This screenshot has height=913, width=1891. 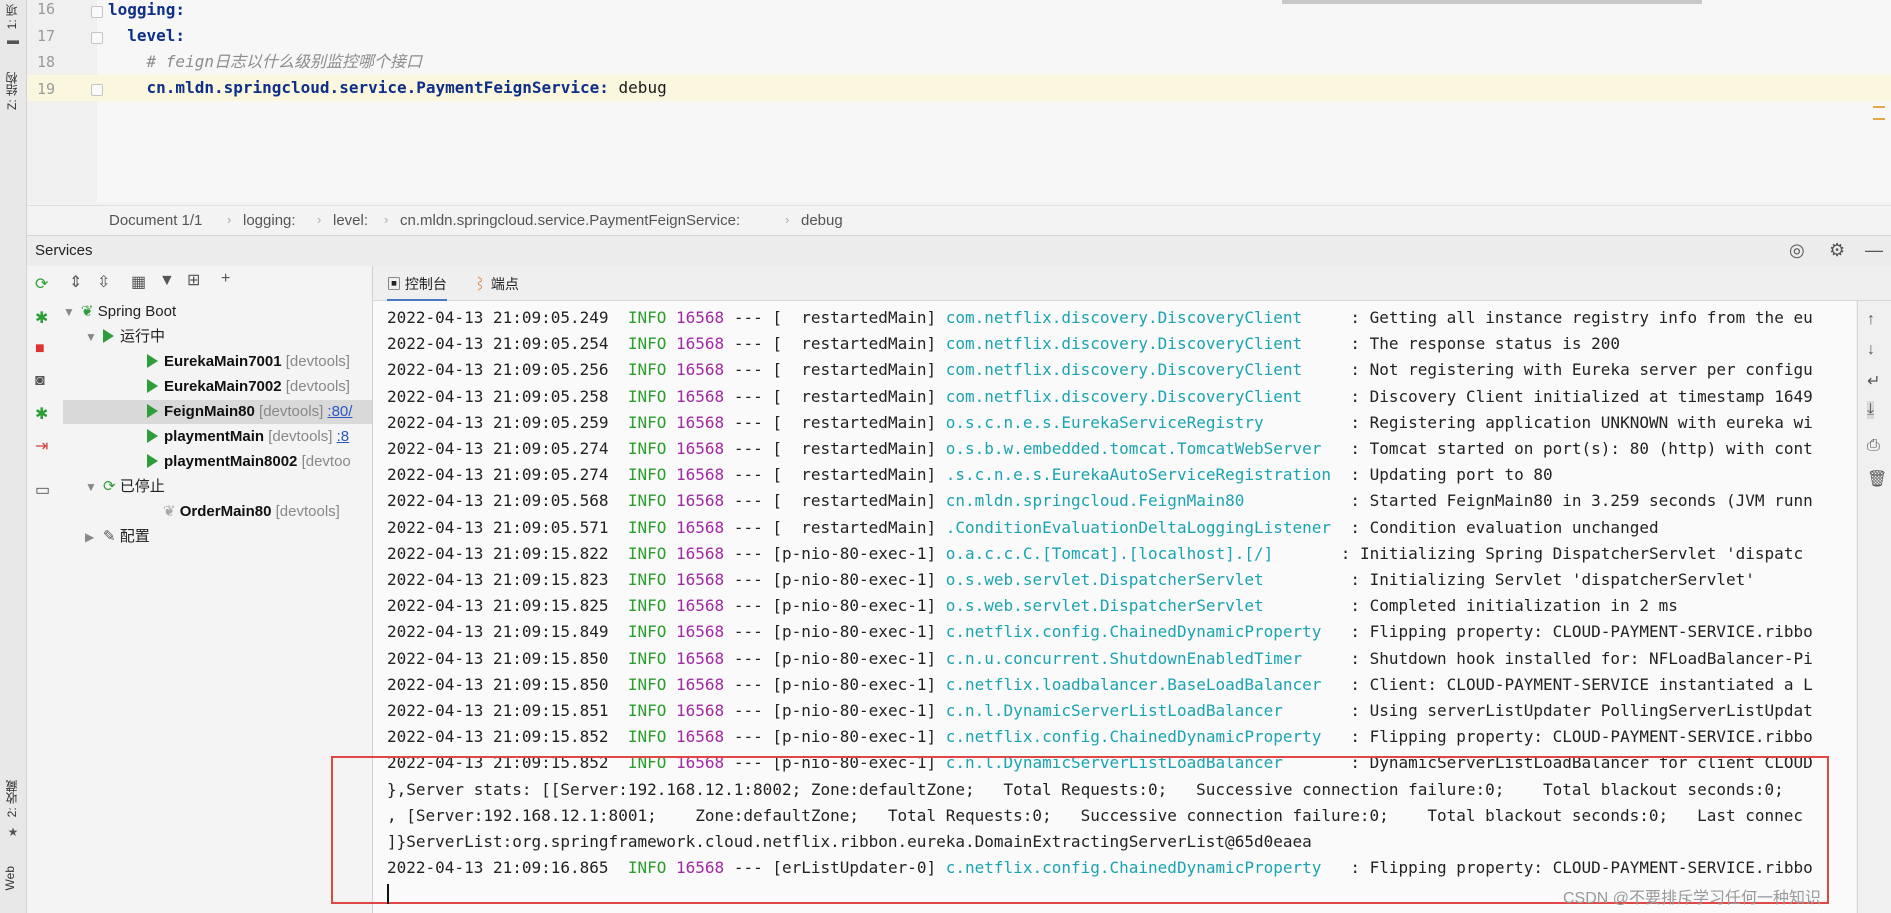 What do you see at coordinates (1485, 344) in the screenshot?
I see `log-message: : The response status is 200` at bounding box center [1485, 344].